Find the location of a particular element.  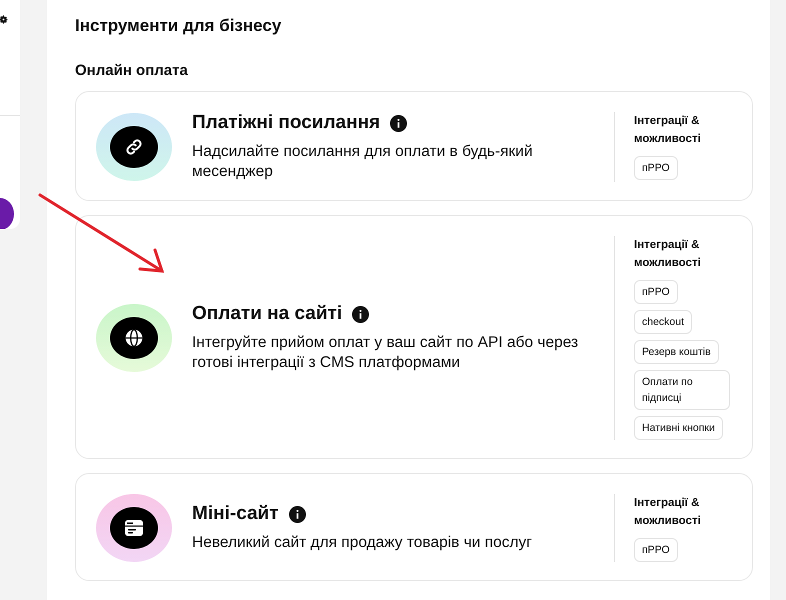

settings-icon is located at coordinates (4, 19).